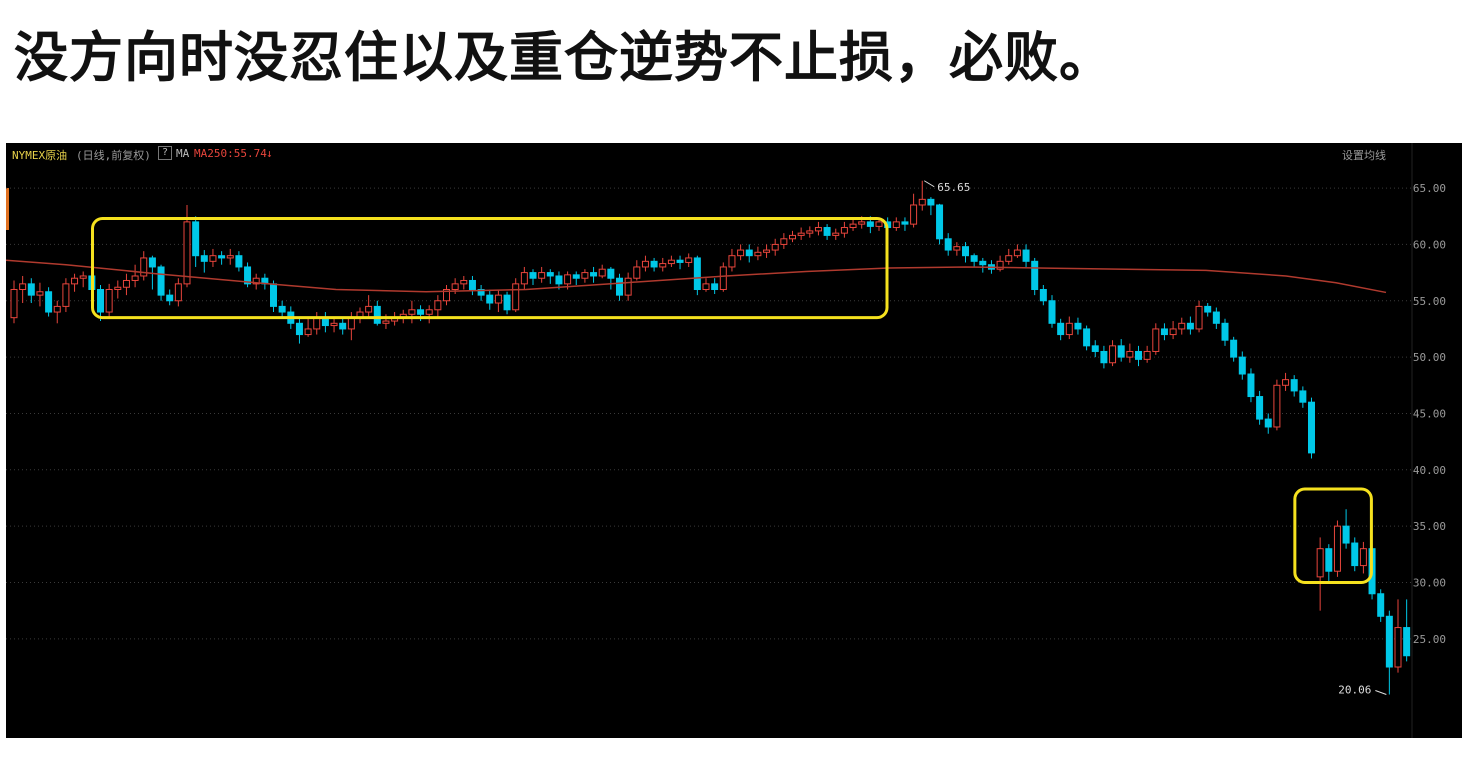  I want to click on symbol-label: NYMEX原油, so click(39, 155).